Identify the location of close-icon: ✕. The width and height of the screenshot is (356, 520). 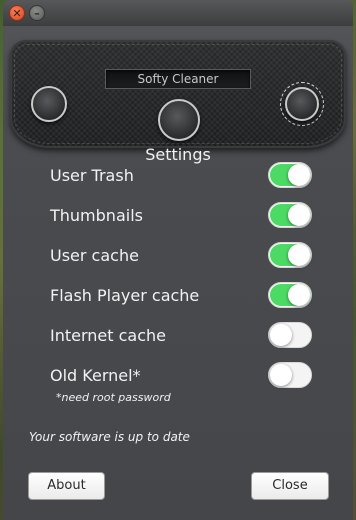
(17, 13).